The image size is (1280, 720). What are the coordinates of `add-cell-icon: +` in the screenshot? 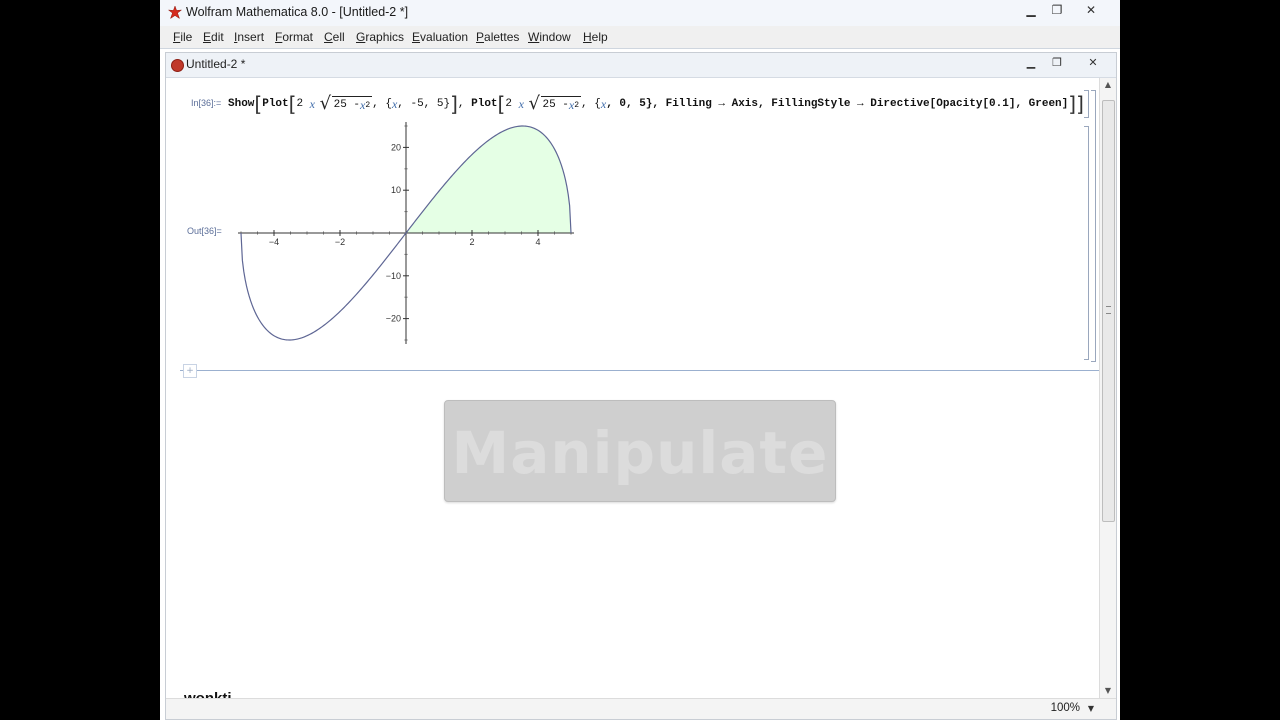 It's located at (190, 371).